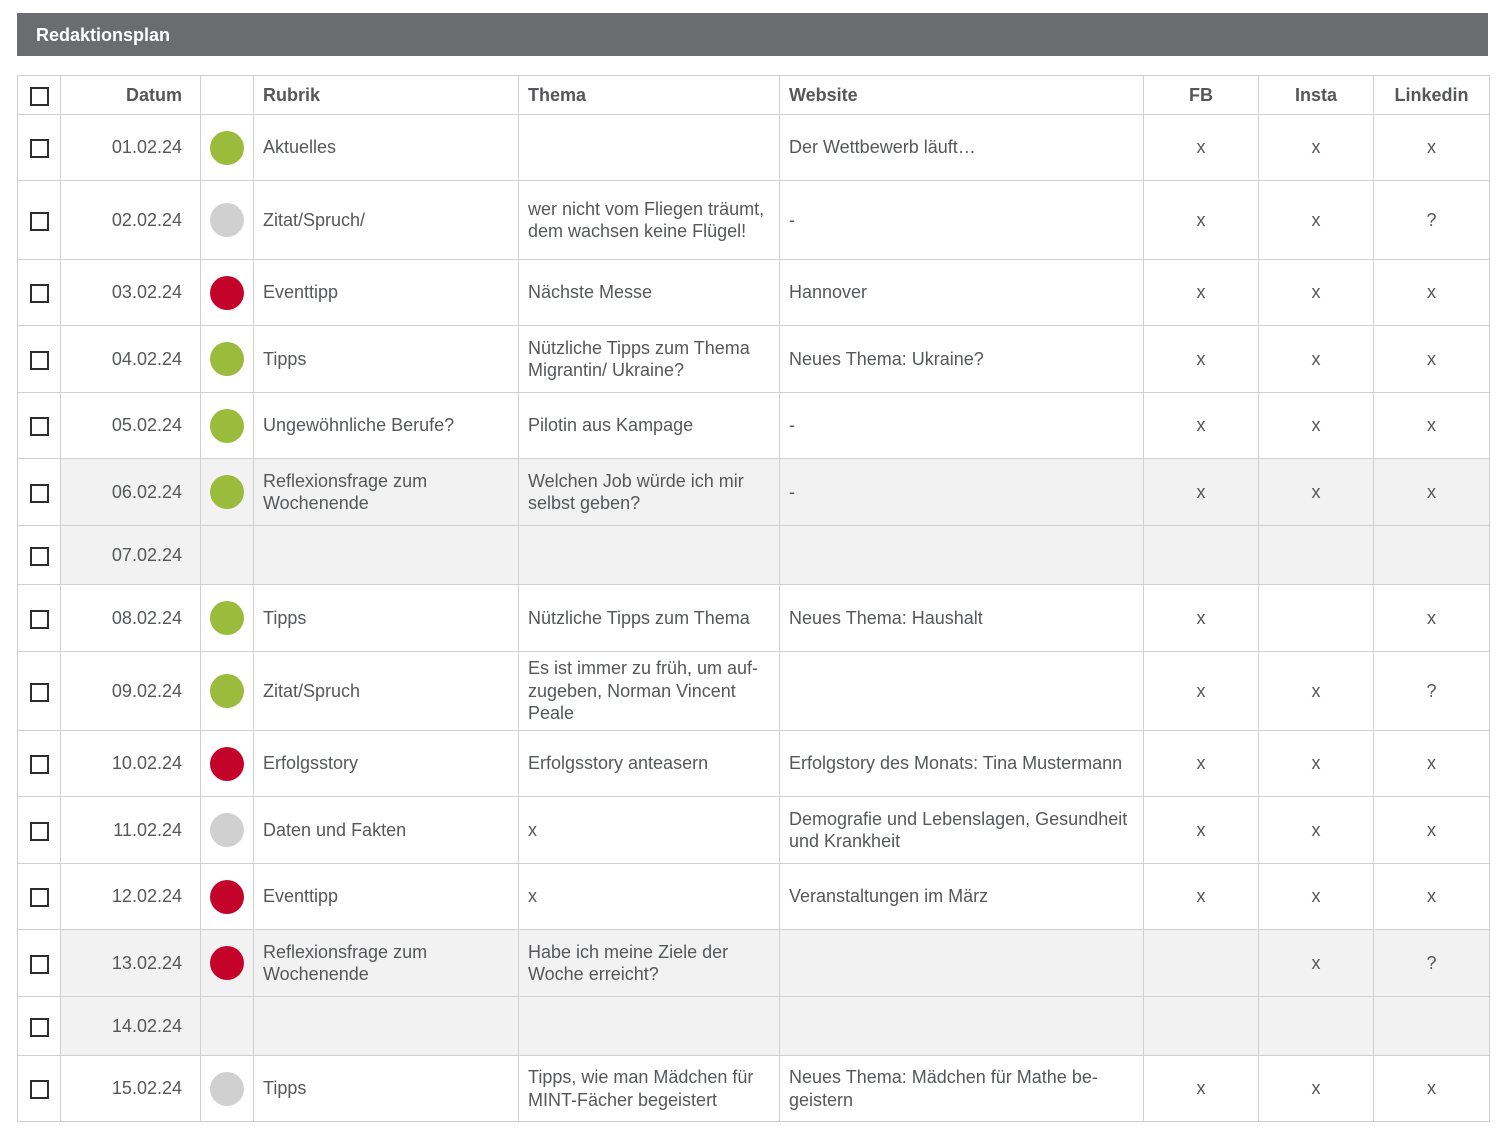 The image size is (1500, 1142). I want to click on column-header-status, so click(227, 95).